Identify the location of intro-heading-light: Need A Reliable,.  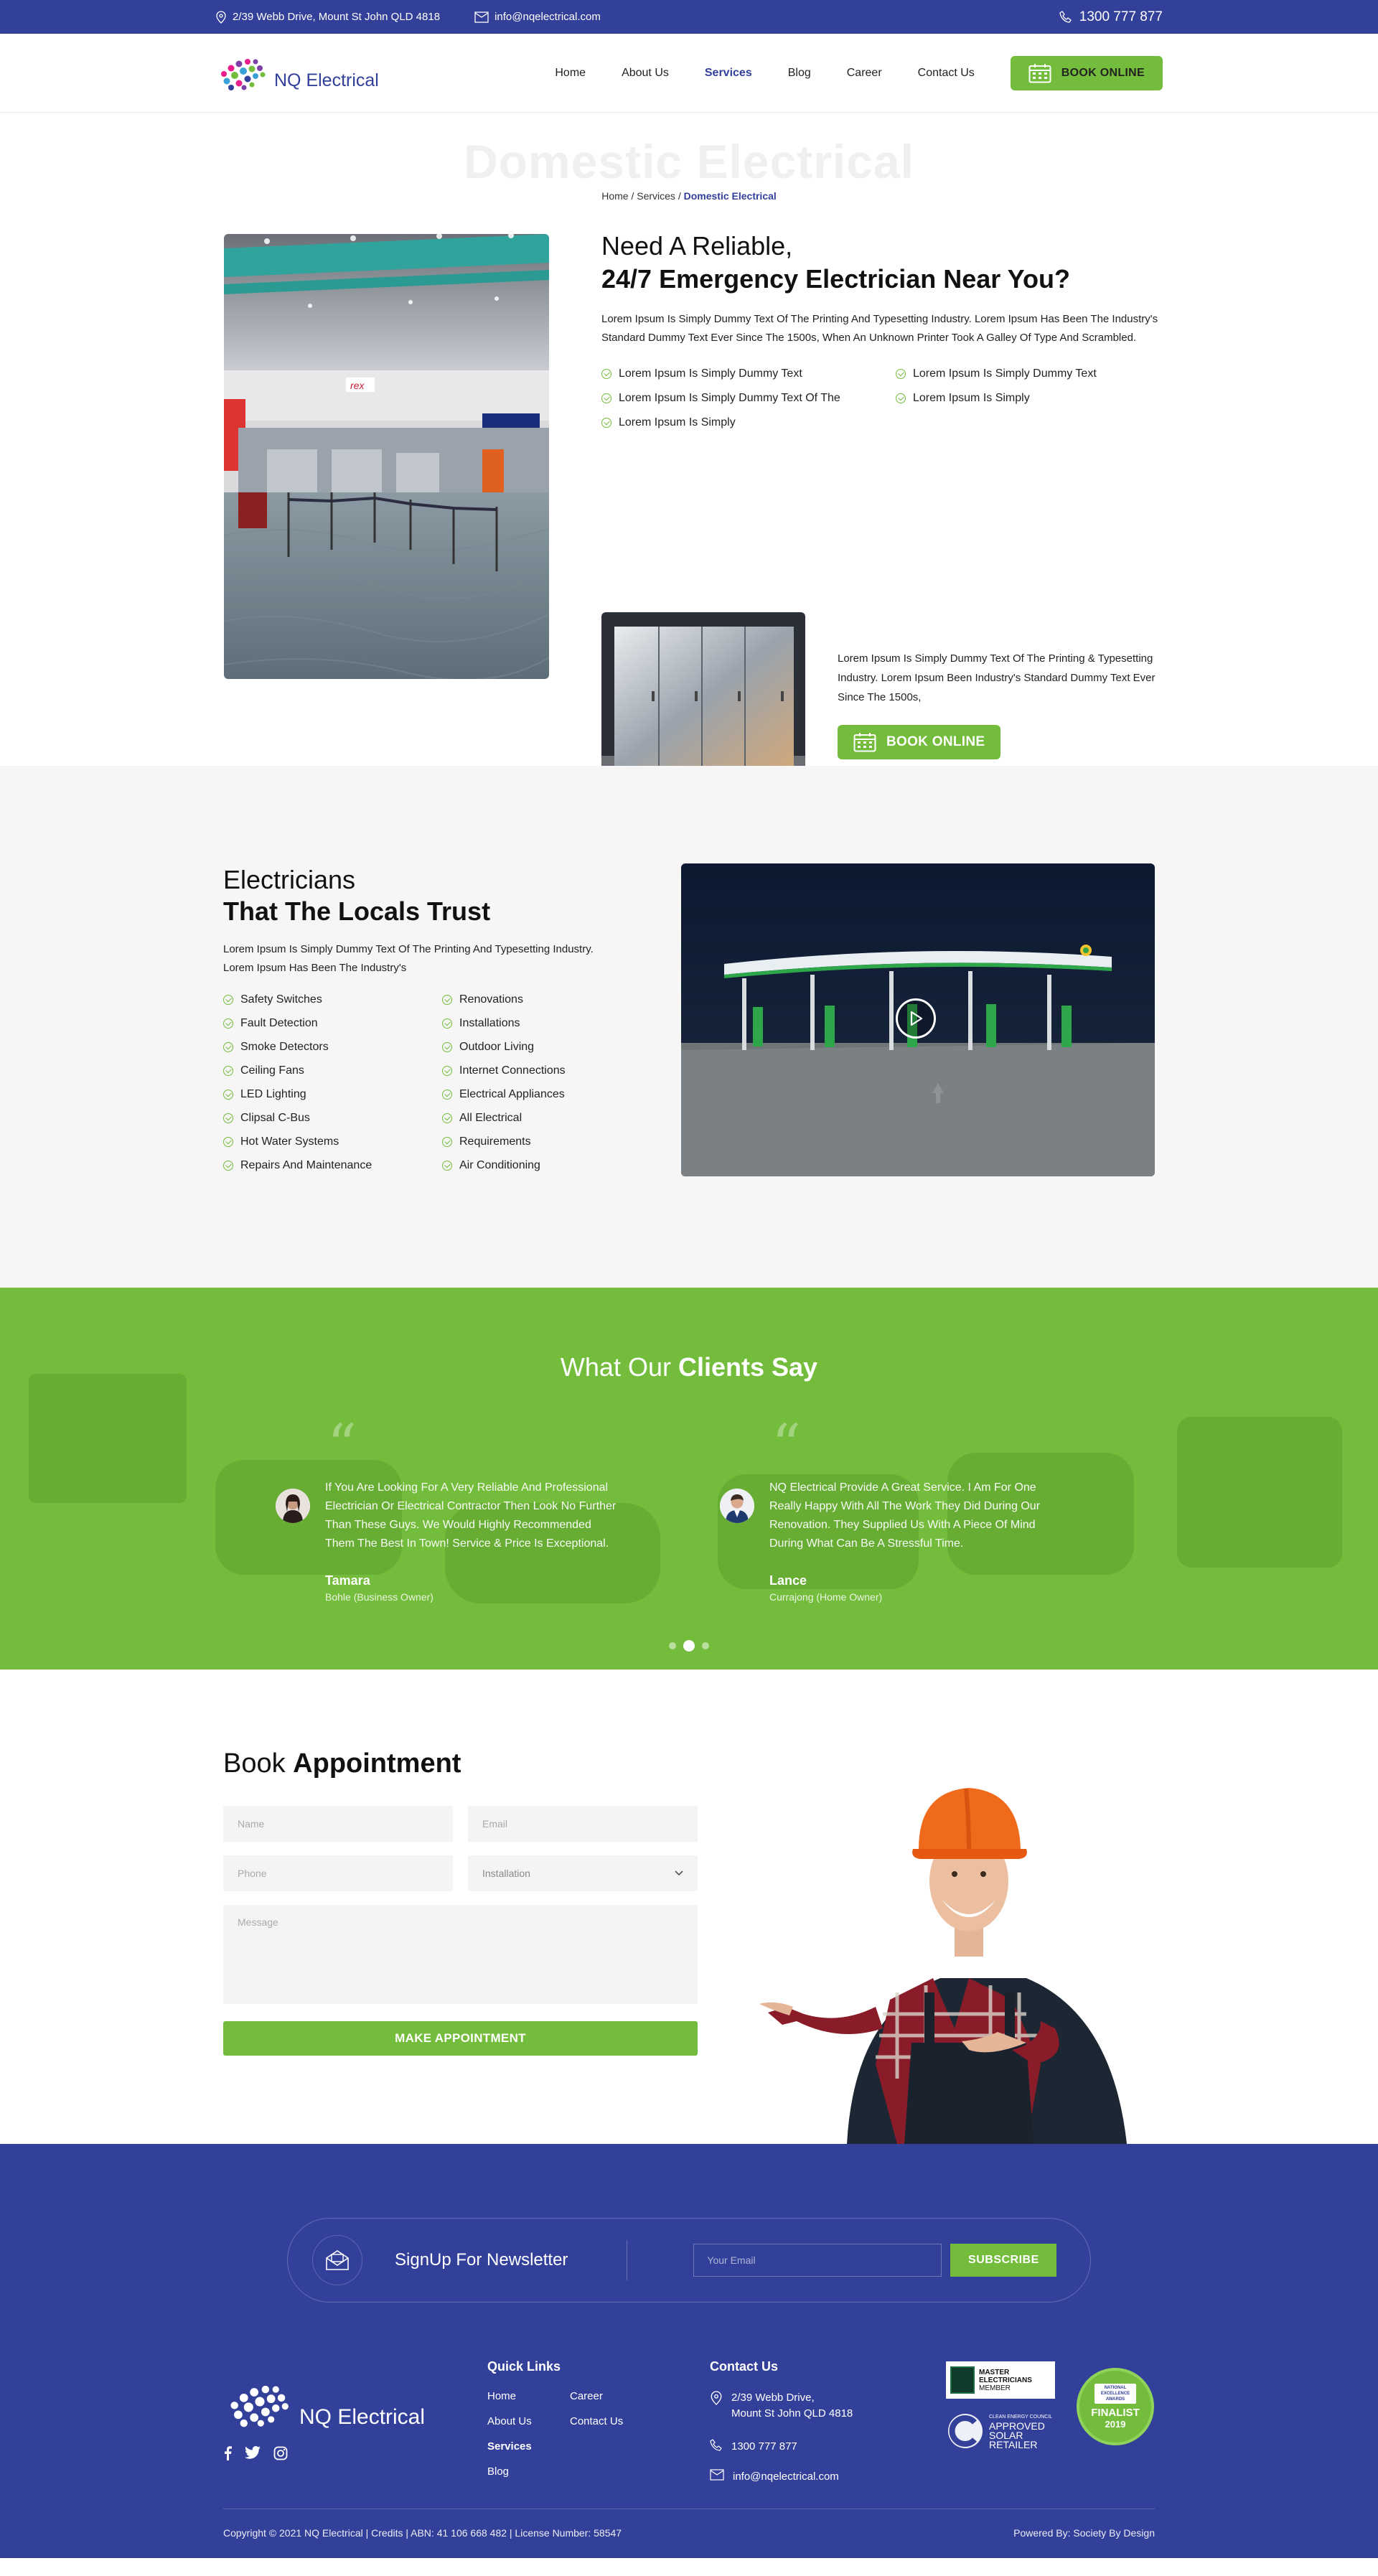
(697, 246).